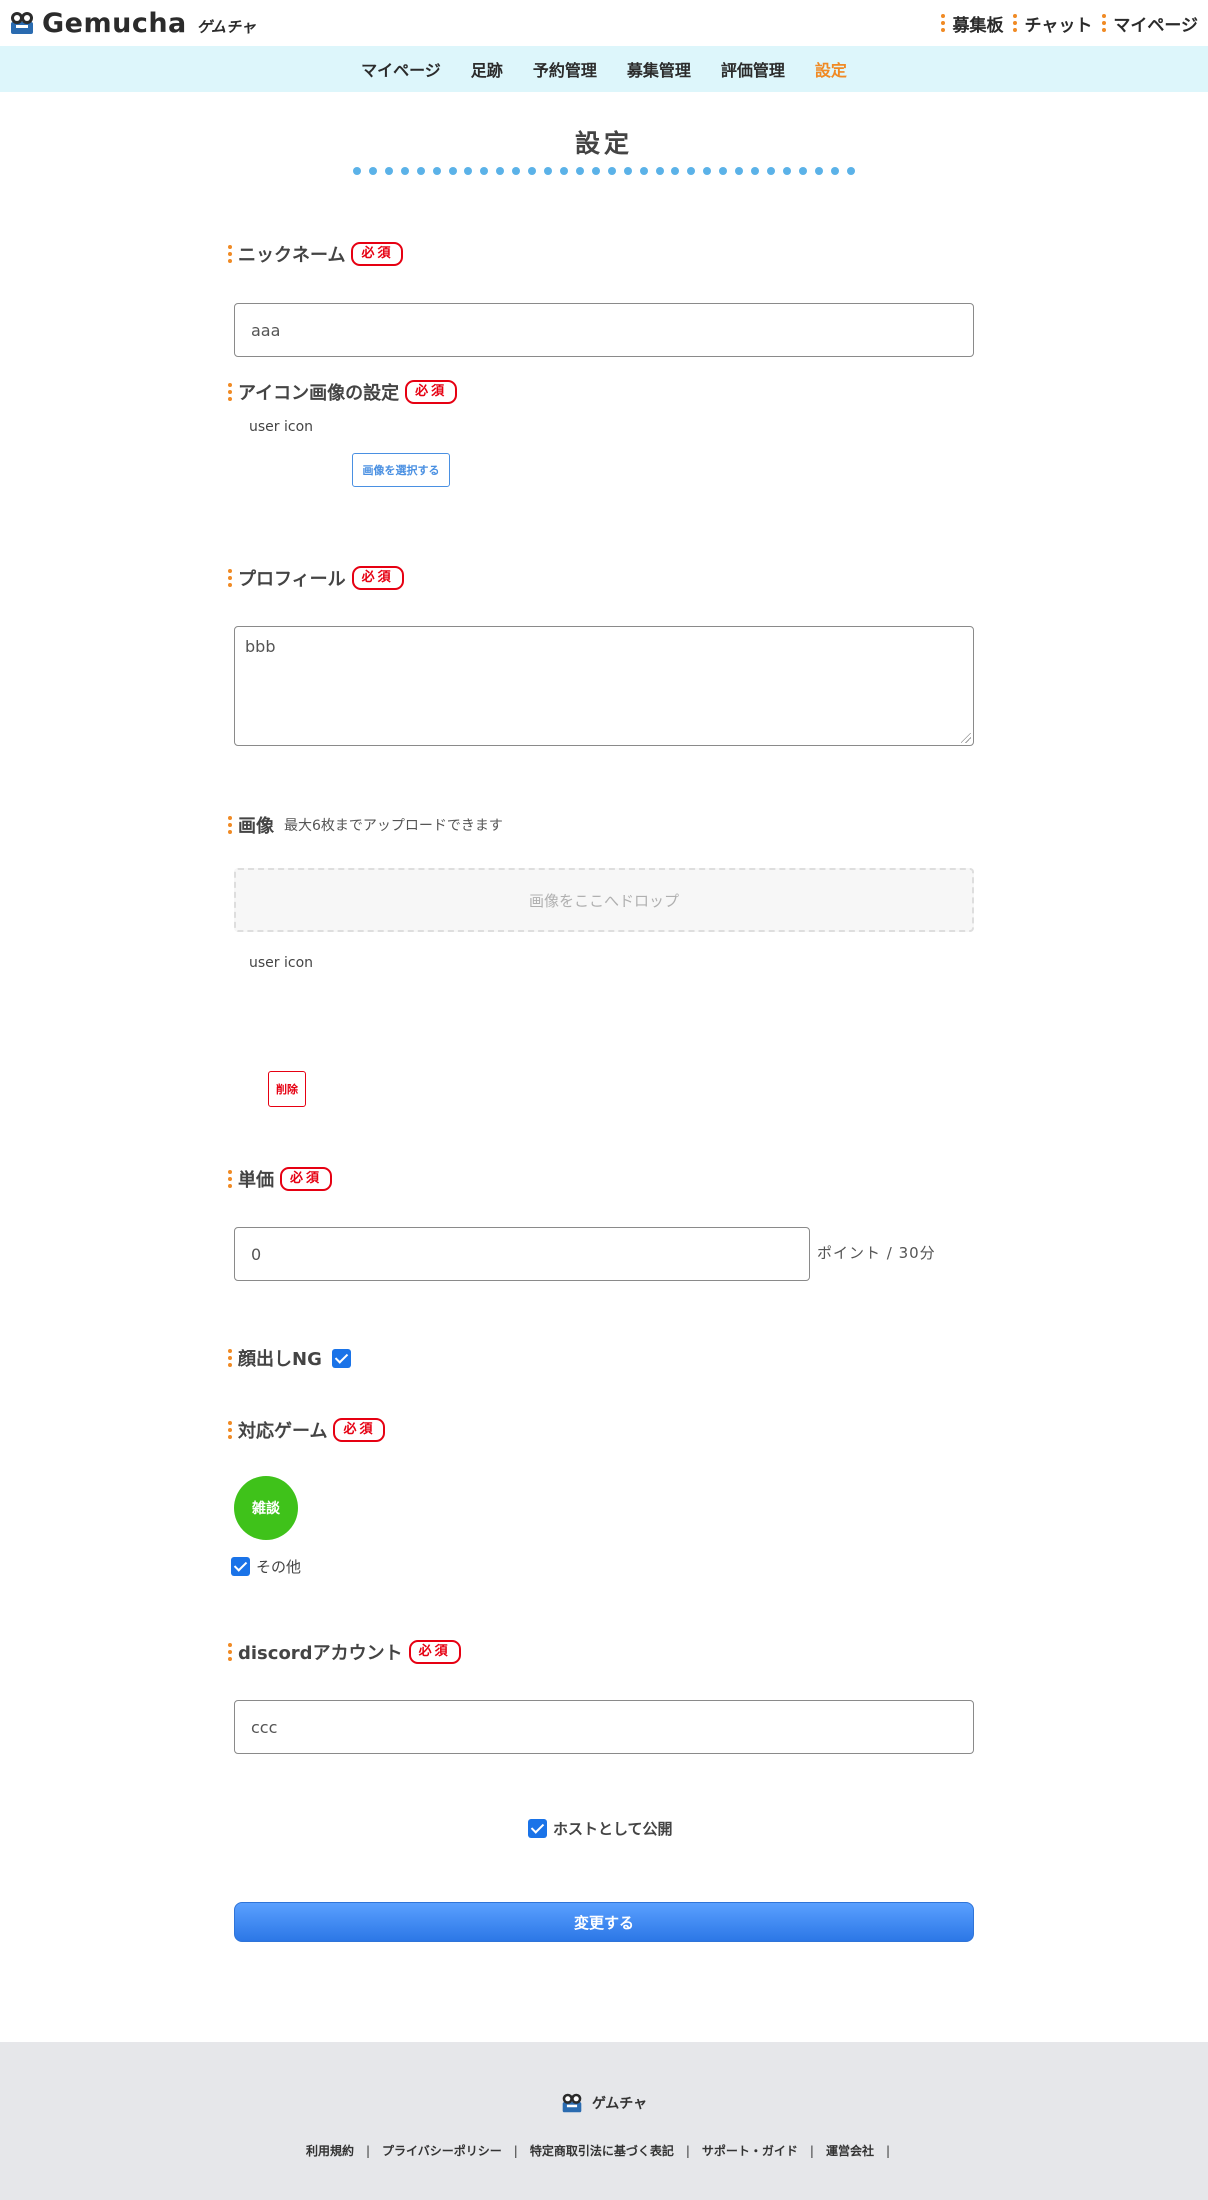 The width and height of the screenshot is (1208, 2200). What do you see at coordinates (330, 2150) in the screenshot?
I see `footer-link-terms: 利用規約` at bounding box center [330, 2150].